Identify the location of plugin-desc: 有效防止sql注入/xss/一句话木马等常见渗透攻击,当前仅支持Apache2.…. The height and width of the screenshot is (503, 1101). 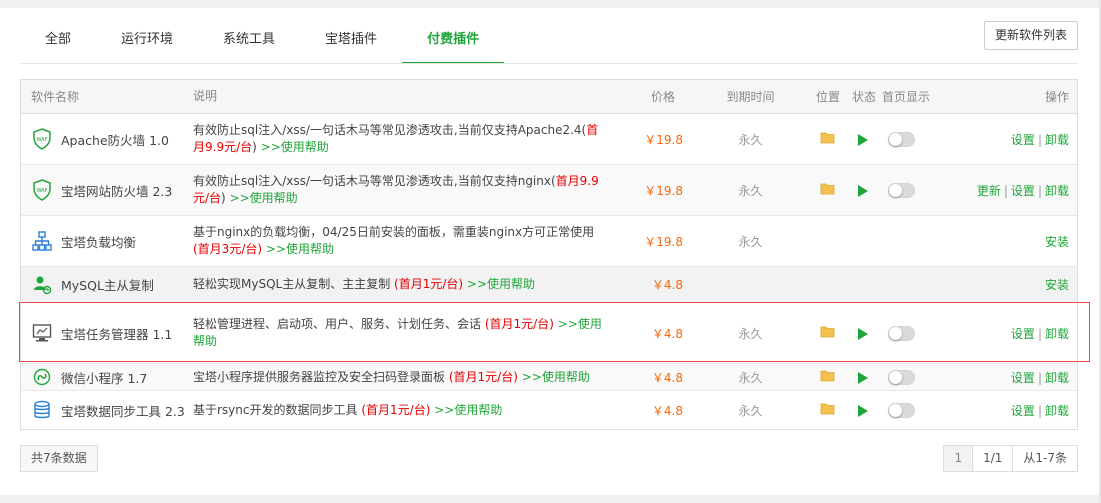
(396, 138).